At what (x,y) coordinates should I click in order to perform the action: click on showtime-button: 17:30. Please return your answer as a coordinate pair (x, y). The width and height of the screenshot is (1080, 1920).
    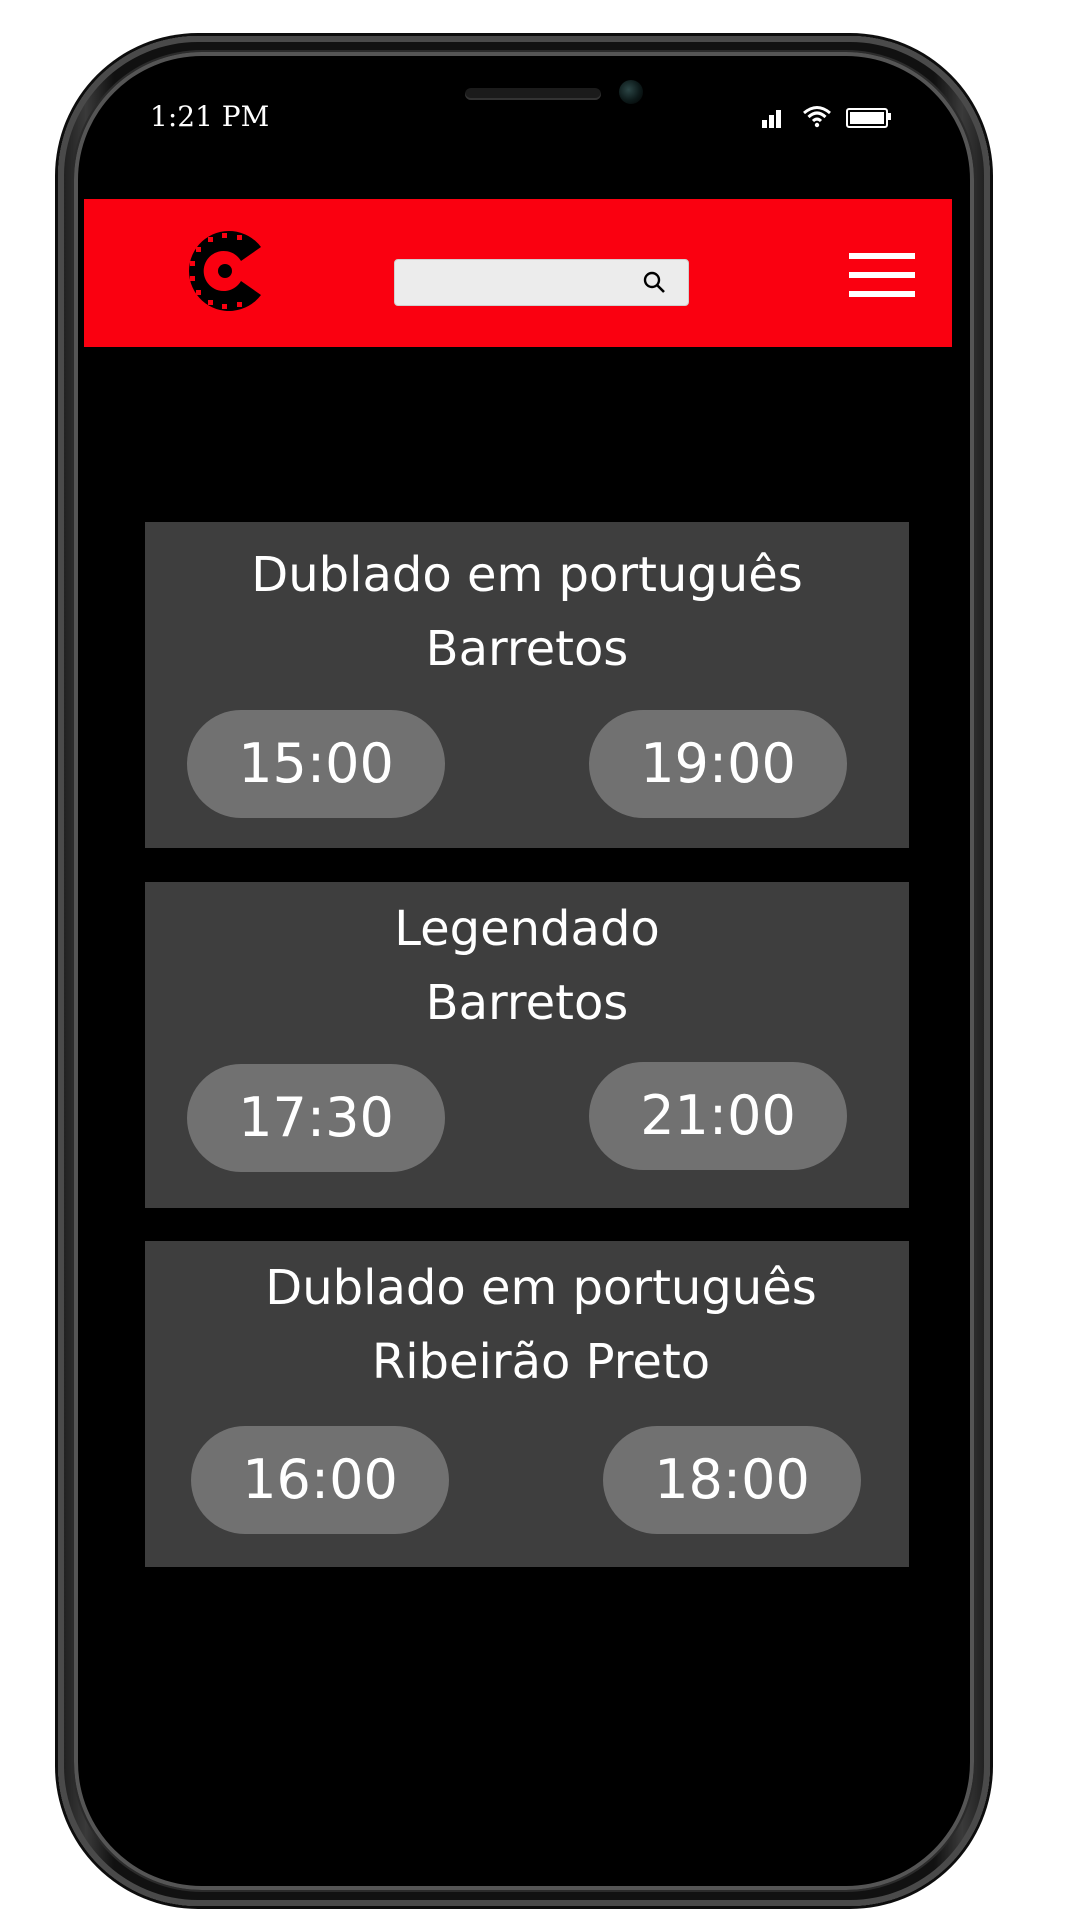
    Looking at the image, I should click on (316, 1118).